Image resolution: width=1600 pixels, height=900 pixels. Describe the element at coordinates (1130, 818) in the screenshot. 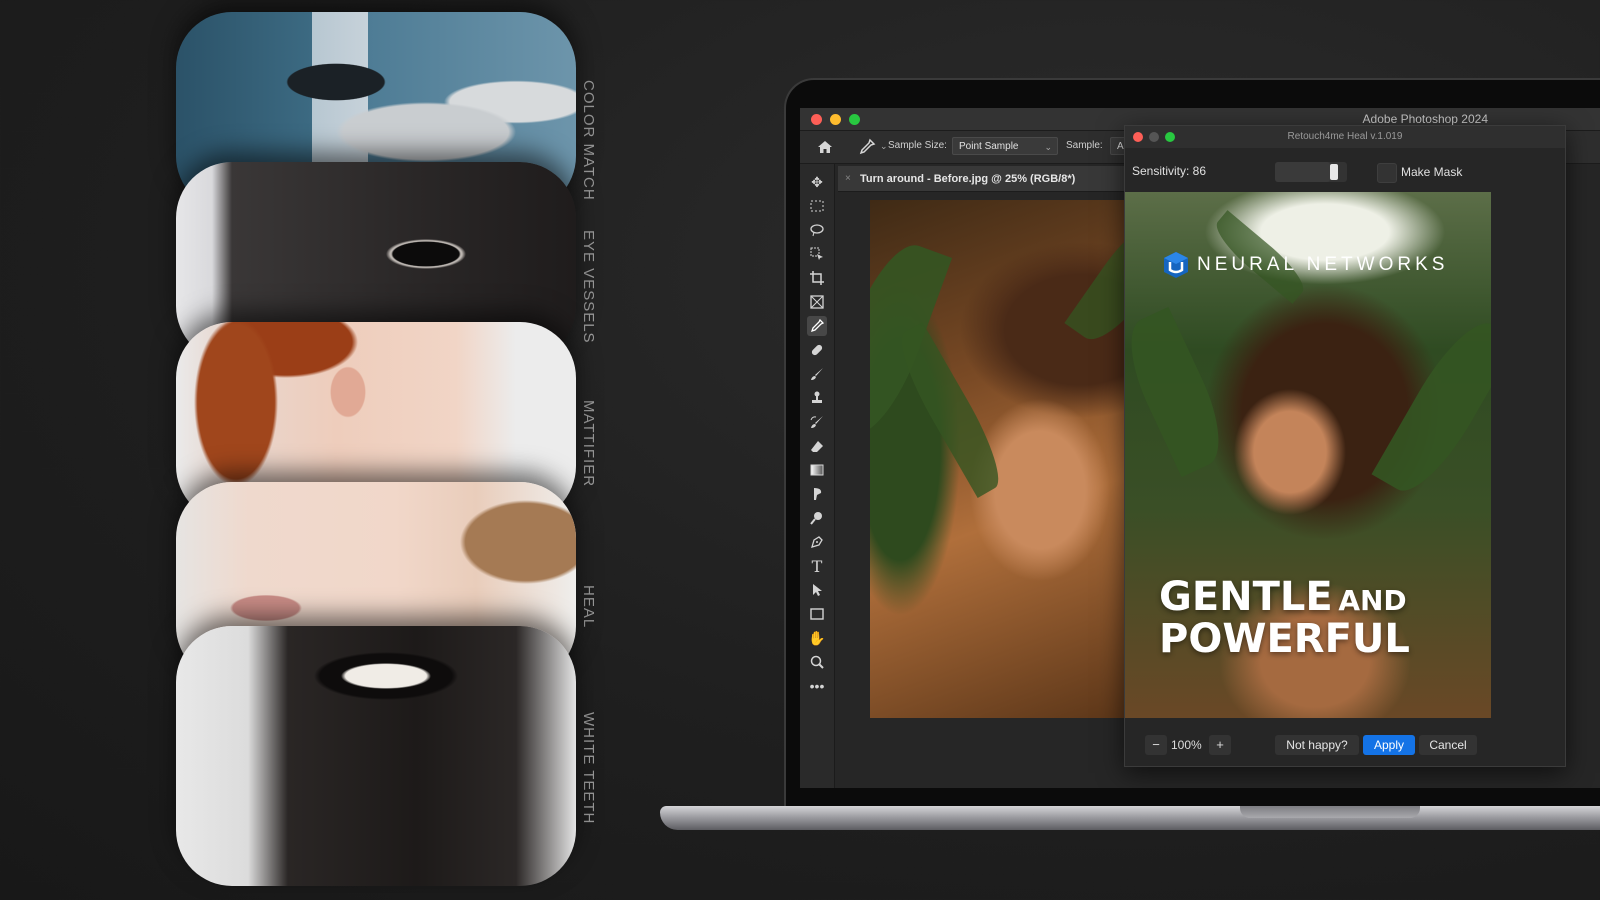

I see `laptop-base` at that location.